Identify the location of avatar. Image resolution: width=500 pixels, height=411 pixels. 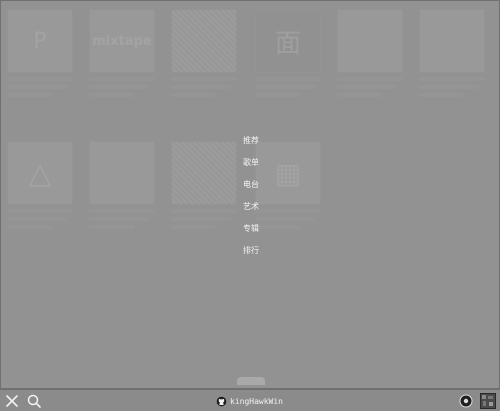
(488, 401).